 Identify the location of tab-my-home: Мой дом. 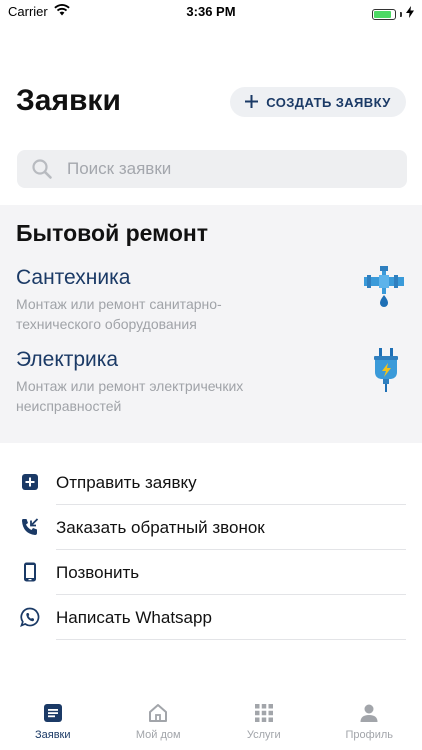
(159, 721).